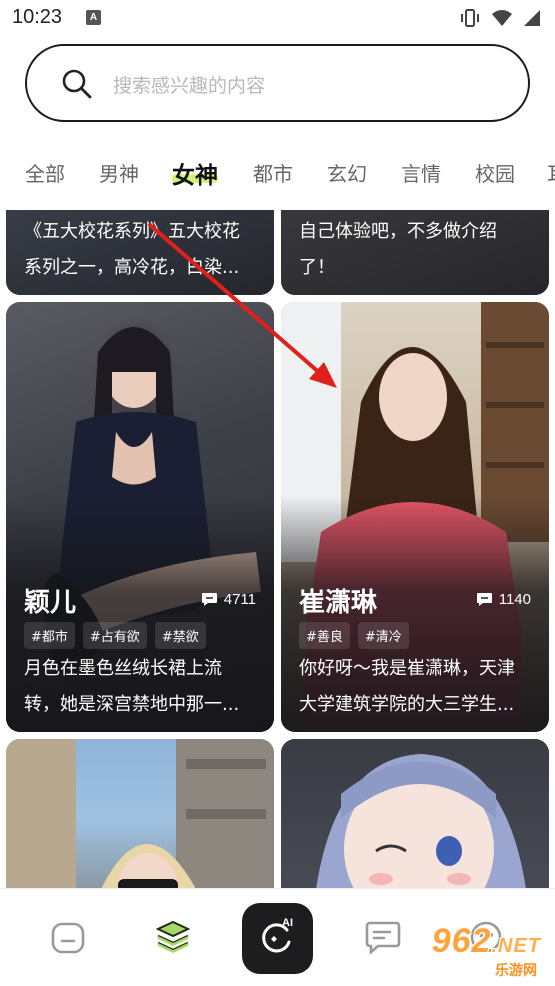 Image resolution: width=555 pixels, height=986 pixels. I want to click on message-icon, so click(383, 937).